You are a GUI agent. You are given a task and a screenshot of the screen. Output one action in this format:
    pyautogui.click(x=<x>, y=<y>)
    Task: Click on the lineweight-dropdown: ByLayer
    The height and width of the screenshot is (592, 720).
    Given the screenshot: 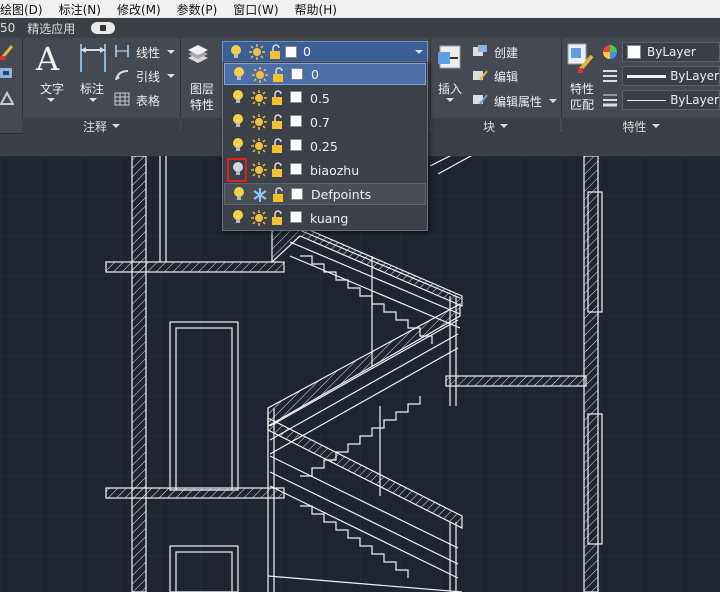 What is the action you would take?
    pyautogui.click(x=671, y=100)
    